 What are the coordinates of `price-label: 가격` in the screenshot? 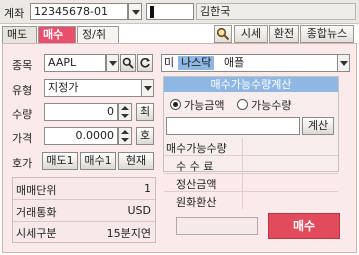 It's located at (22, 138).